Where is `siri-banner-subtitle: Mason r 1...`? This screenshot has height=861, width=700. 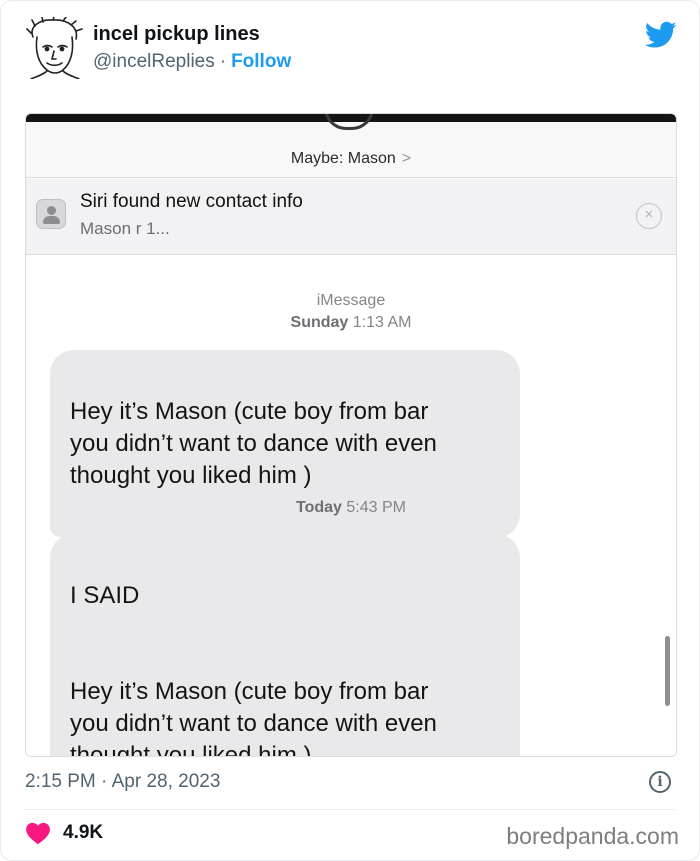
siri-banner-subtitle: Mason r 1... is located at coordinates (125, 228).